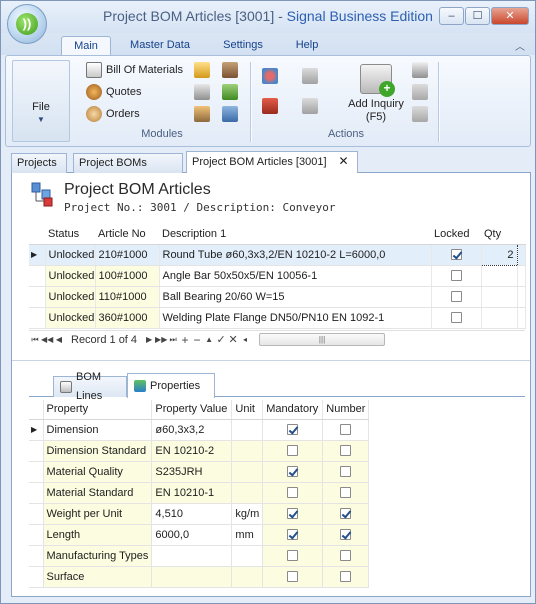 The image size is (536, 604). Describe the element at coordinates (98, 556) in the screenshot. I see `property-cell: Manufacturing Types` at that location.